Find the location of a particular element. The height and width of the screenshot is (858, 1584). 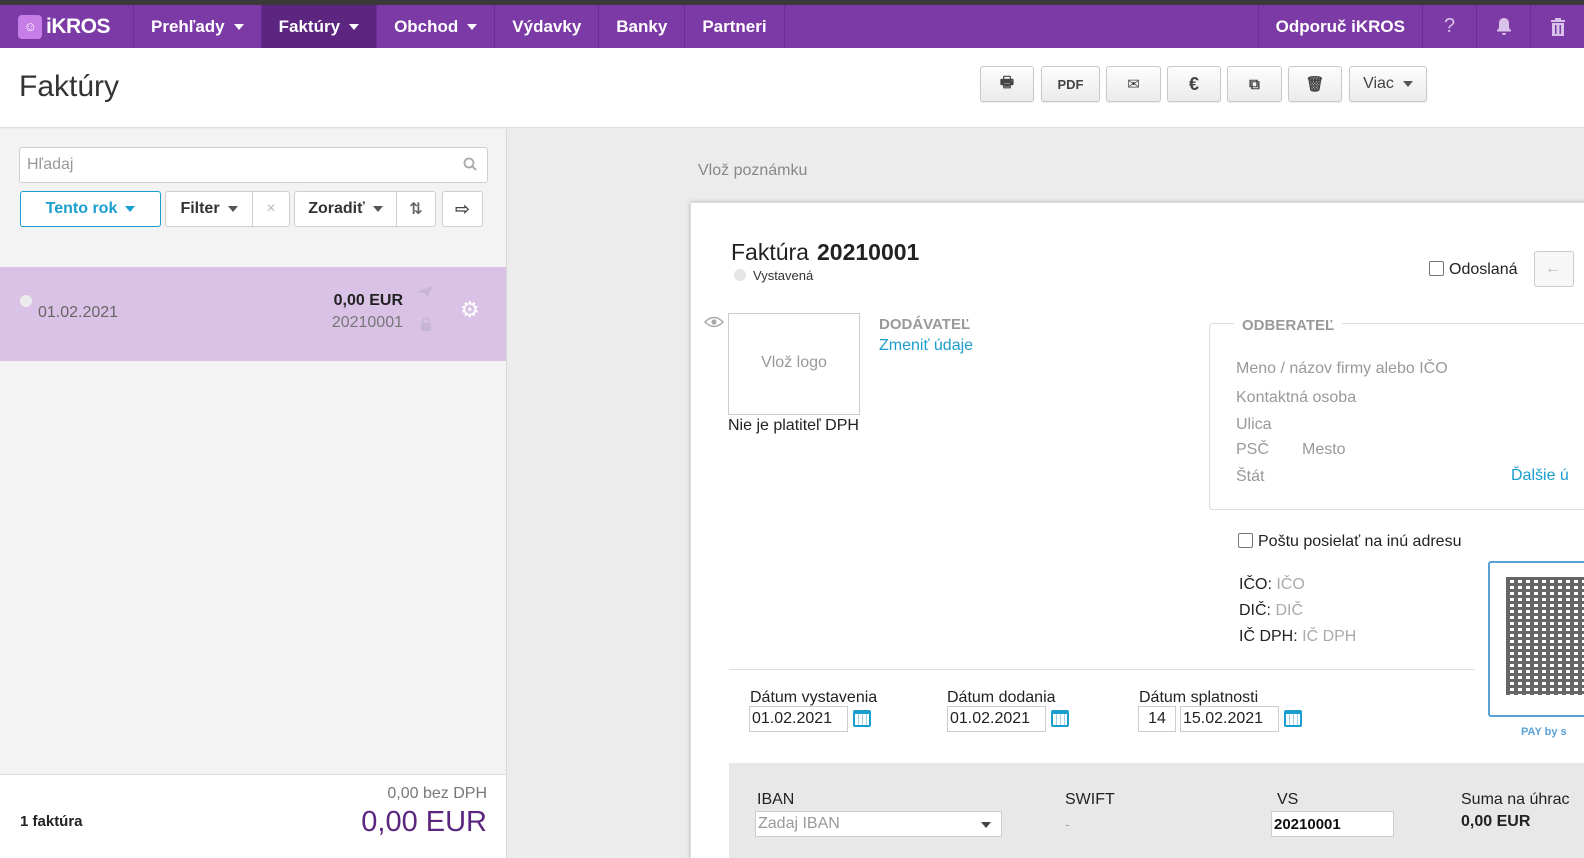

app-logo: ☺ iKROS is located at coordinates (67, 26).